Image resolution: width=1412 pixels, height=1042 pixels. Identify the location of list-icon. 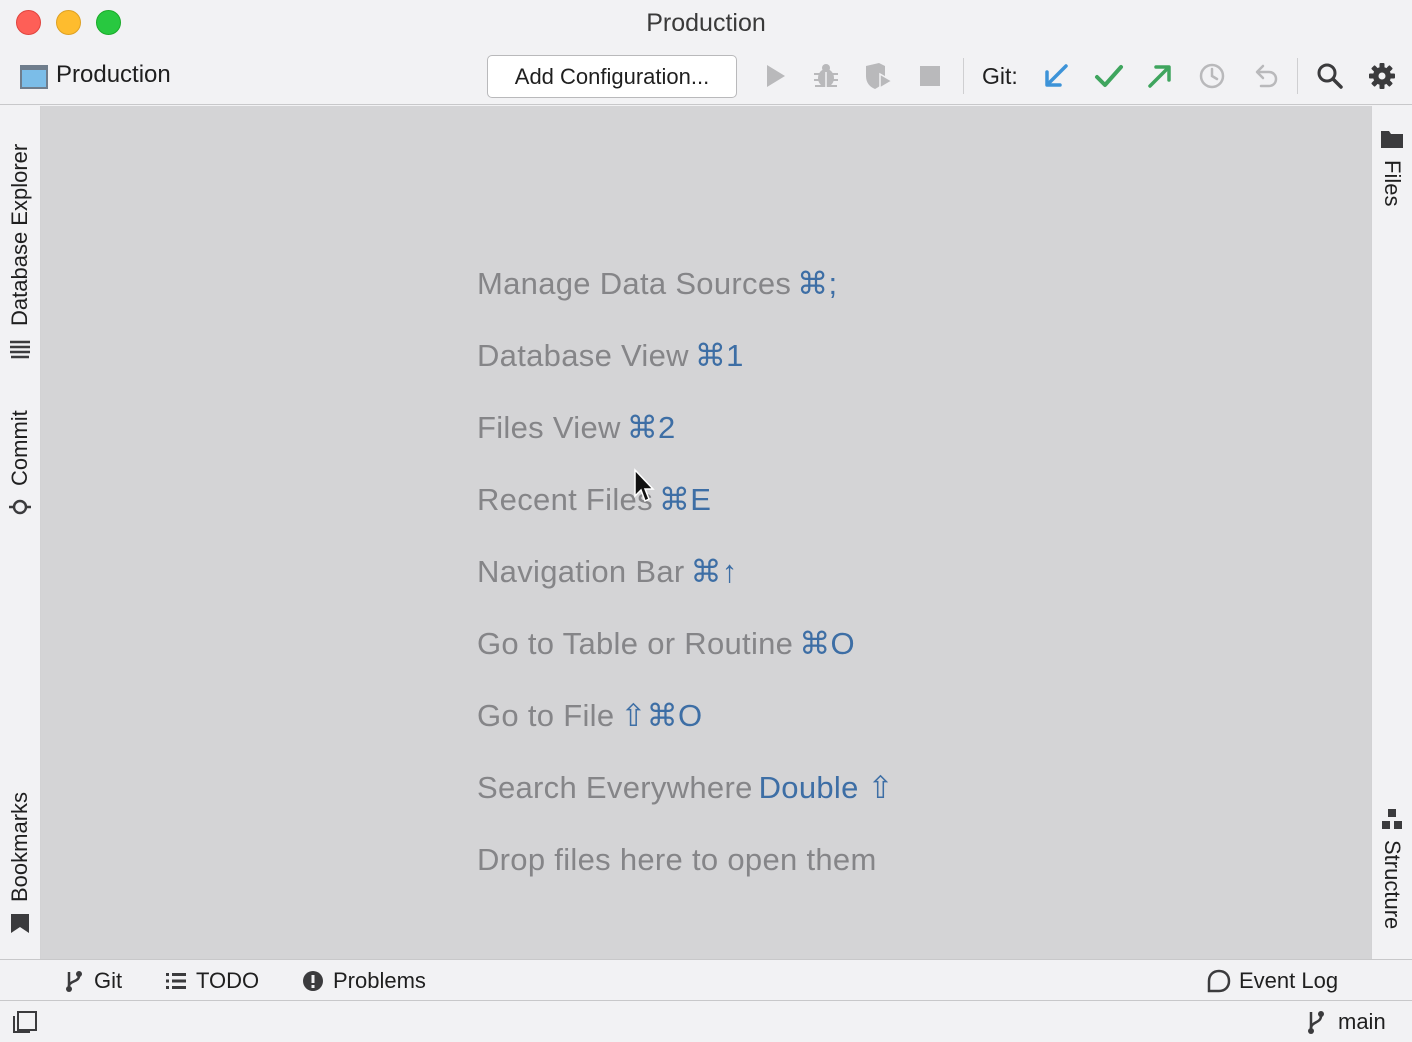
(176, 981).